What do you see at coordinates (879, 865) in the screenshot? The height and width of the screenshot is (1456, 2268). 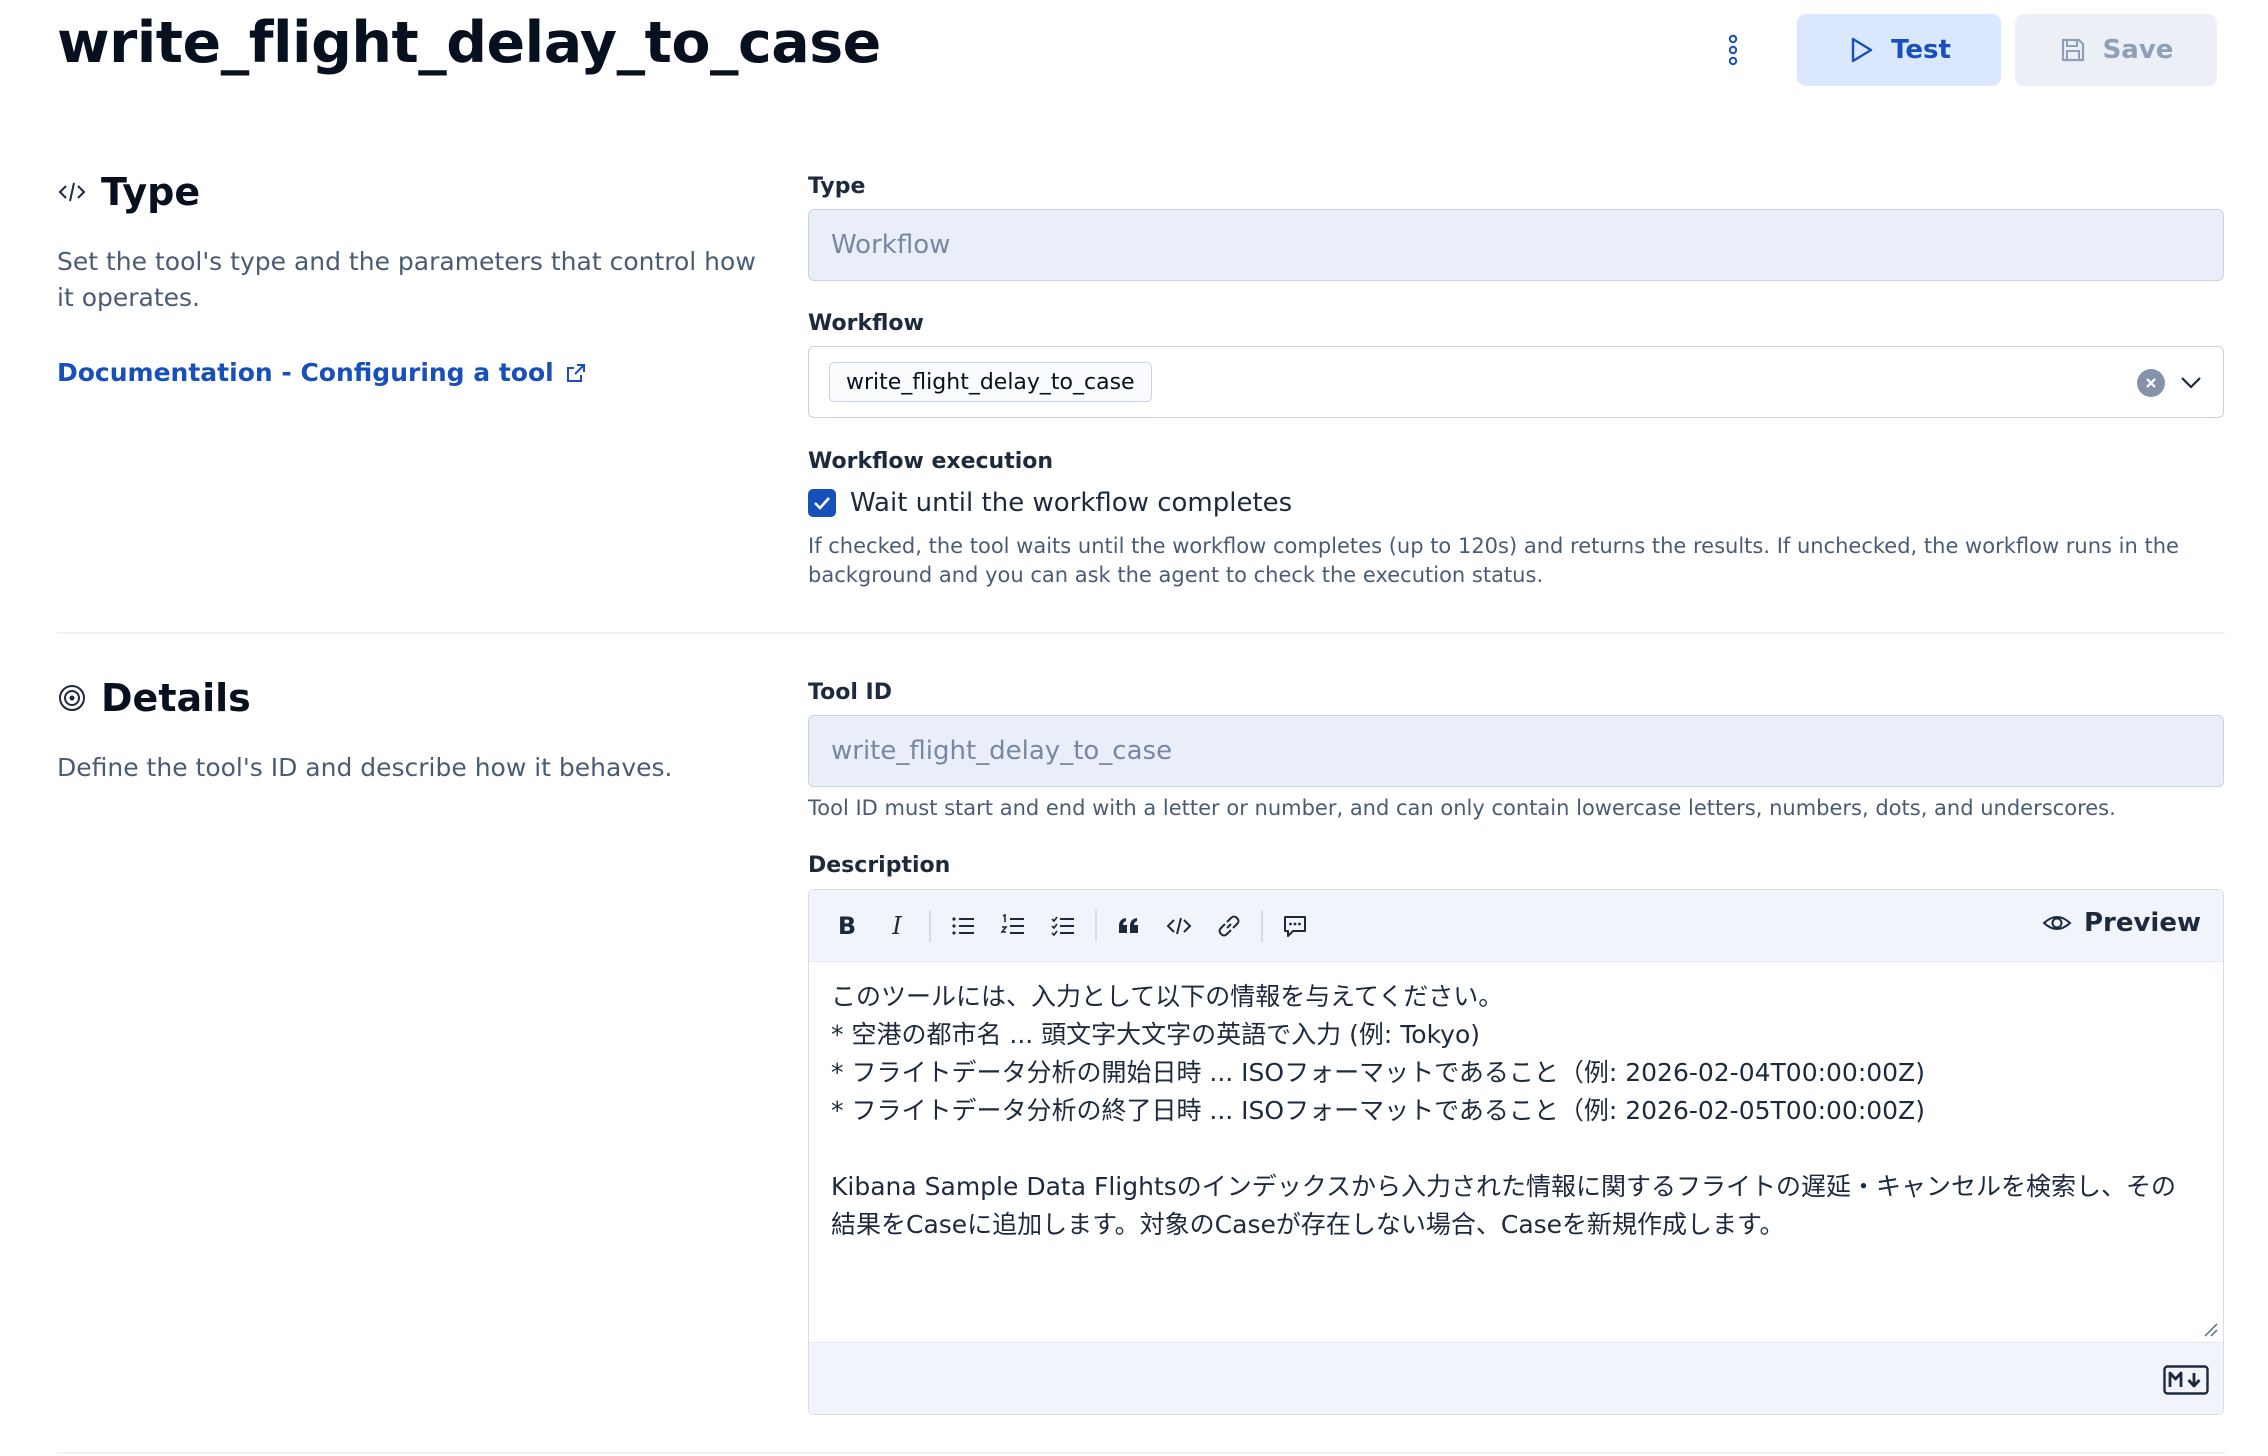 I see `description-label: Description` at bounding box center [879, 865].